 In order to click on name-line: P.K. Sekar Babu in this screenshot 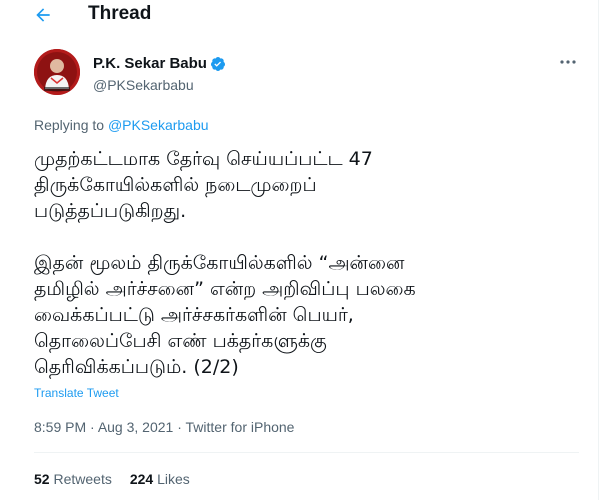, I will do `click(159, 64)`.